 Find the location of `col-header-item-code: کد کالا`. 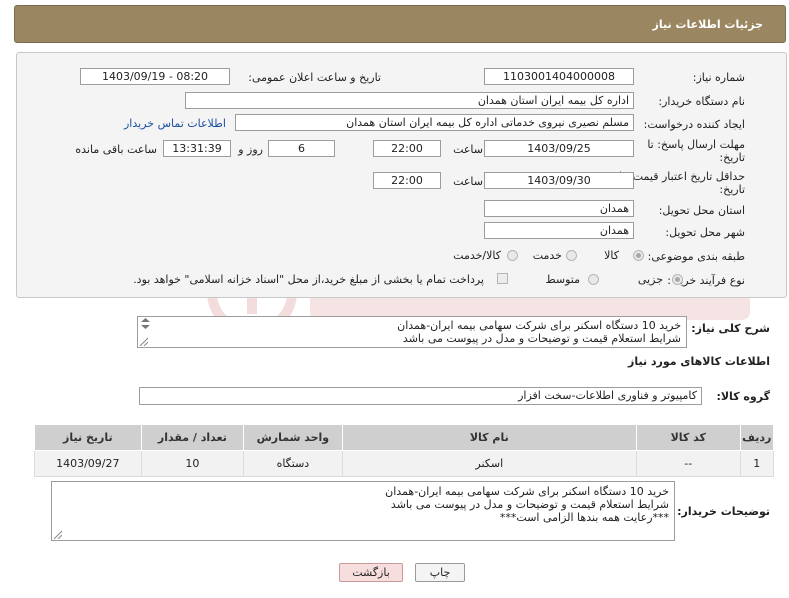

col-header-item-code: کد کالا is located at coordinates (688, 437).